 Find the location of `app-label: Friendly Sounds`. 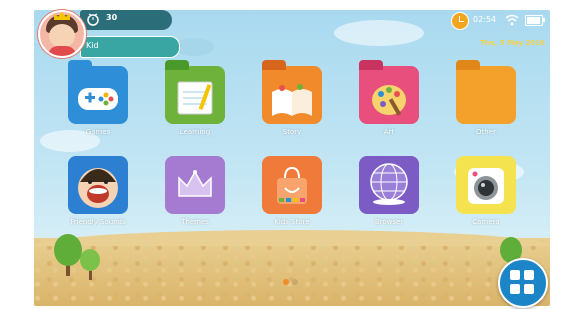

app-label: Friendly Sounds is located at coordinates (98, 222).